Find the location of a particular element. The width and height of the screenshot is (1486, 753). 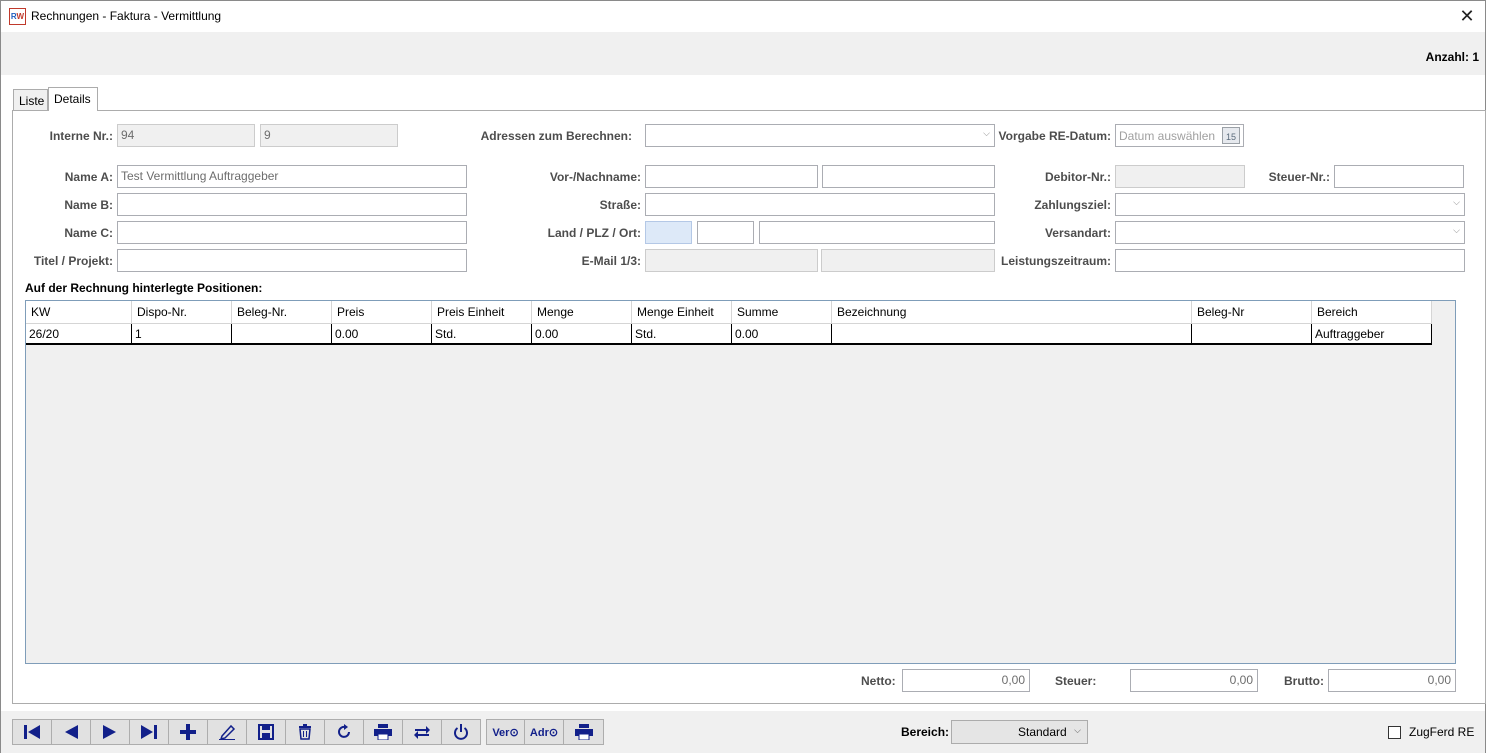

vorgabe-re-datum-picker: Datum auswählen 15 is located at coordinates (1179, 135).